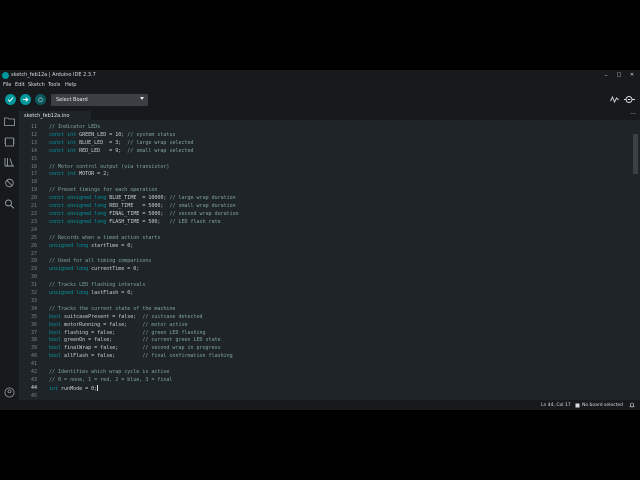 The image size is (640, 480). Describe the element at coordinates (33, 387) in the screenshot. I see `line-number: 44` at that location.